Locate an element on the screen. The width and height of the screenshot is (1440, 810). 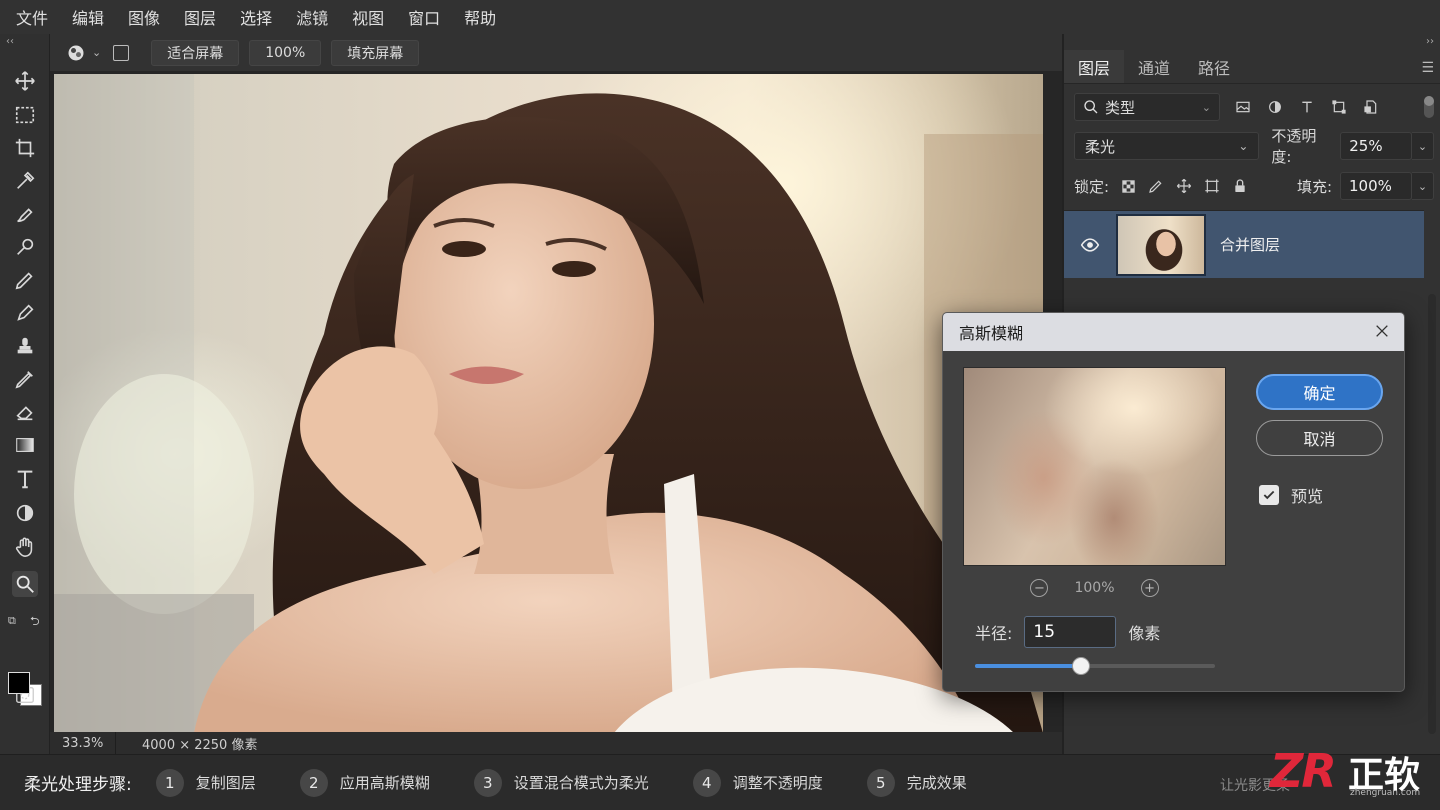
layer-filter-select: 类型 ⌄ is located at coordinates (1147, 107).